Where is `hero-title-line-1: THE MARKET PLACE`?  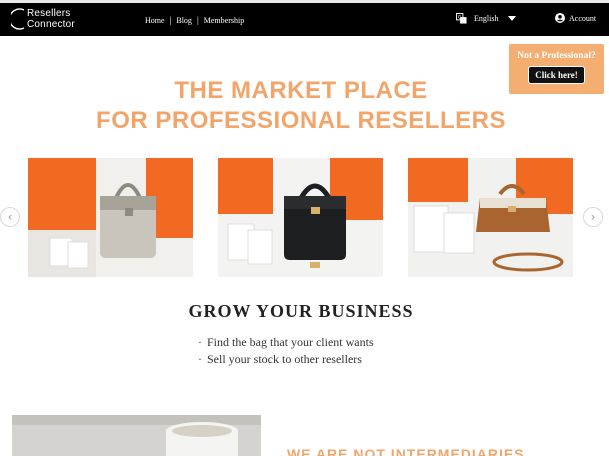 hero-title-line-1: THE MARKET PLACE is located at coordinates (301, 90).